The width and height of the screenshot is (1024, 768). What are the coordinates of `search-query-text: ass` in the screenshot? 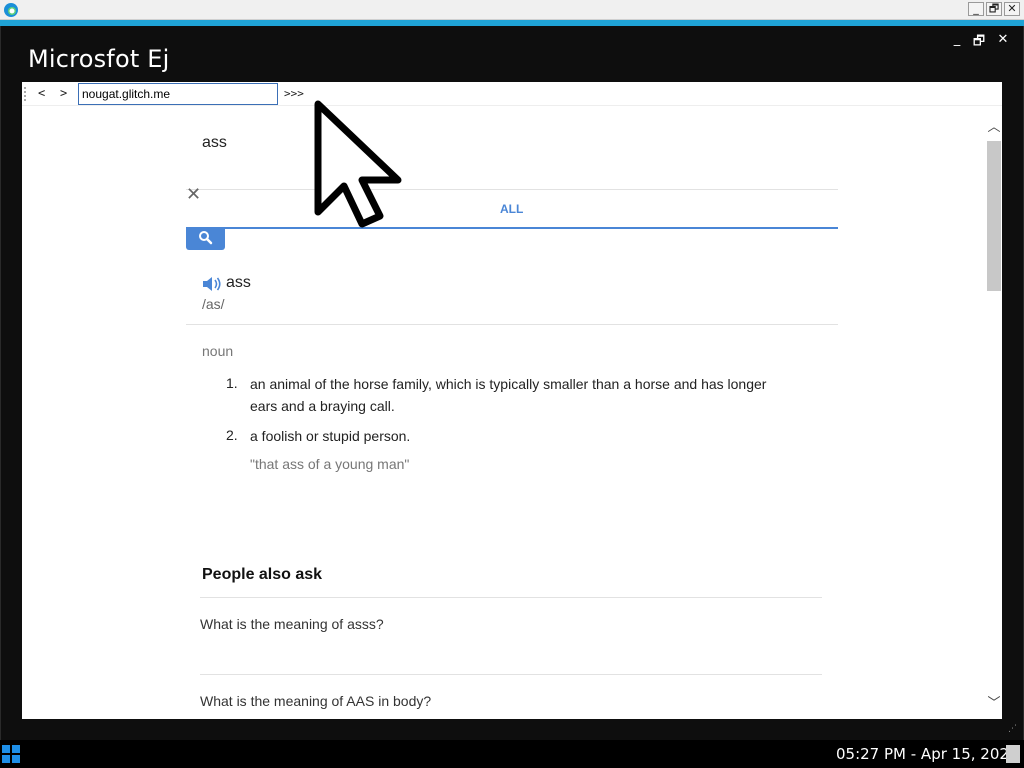 It's located at (214, 143).